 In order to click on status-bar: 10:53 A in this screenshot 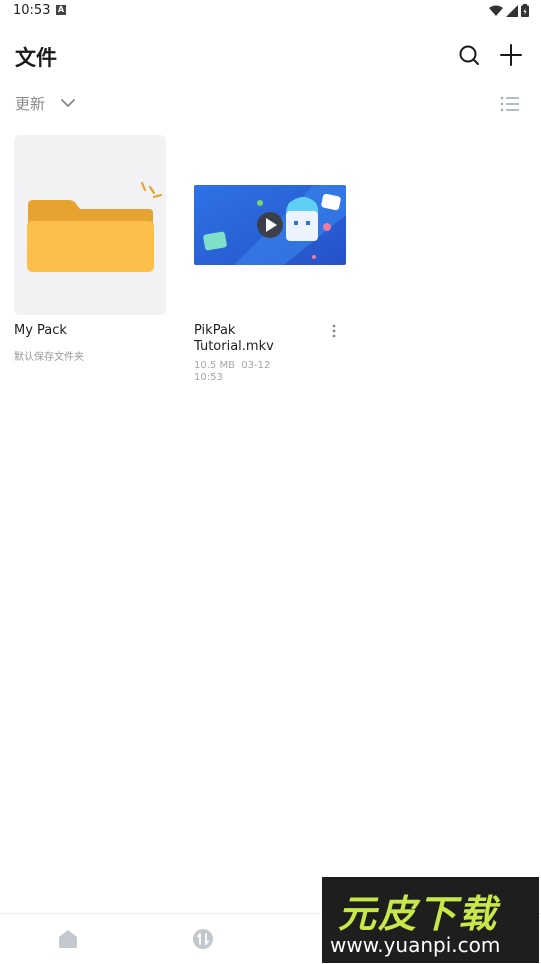, I will do `click(270, 12)`.